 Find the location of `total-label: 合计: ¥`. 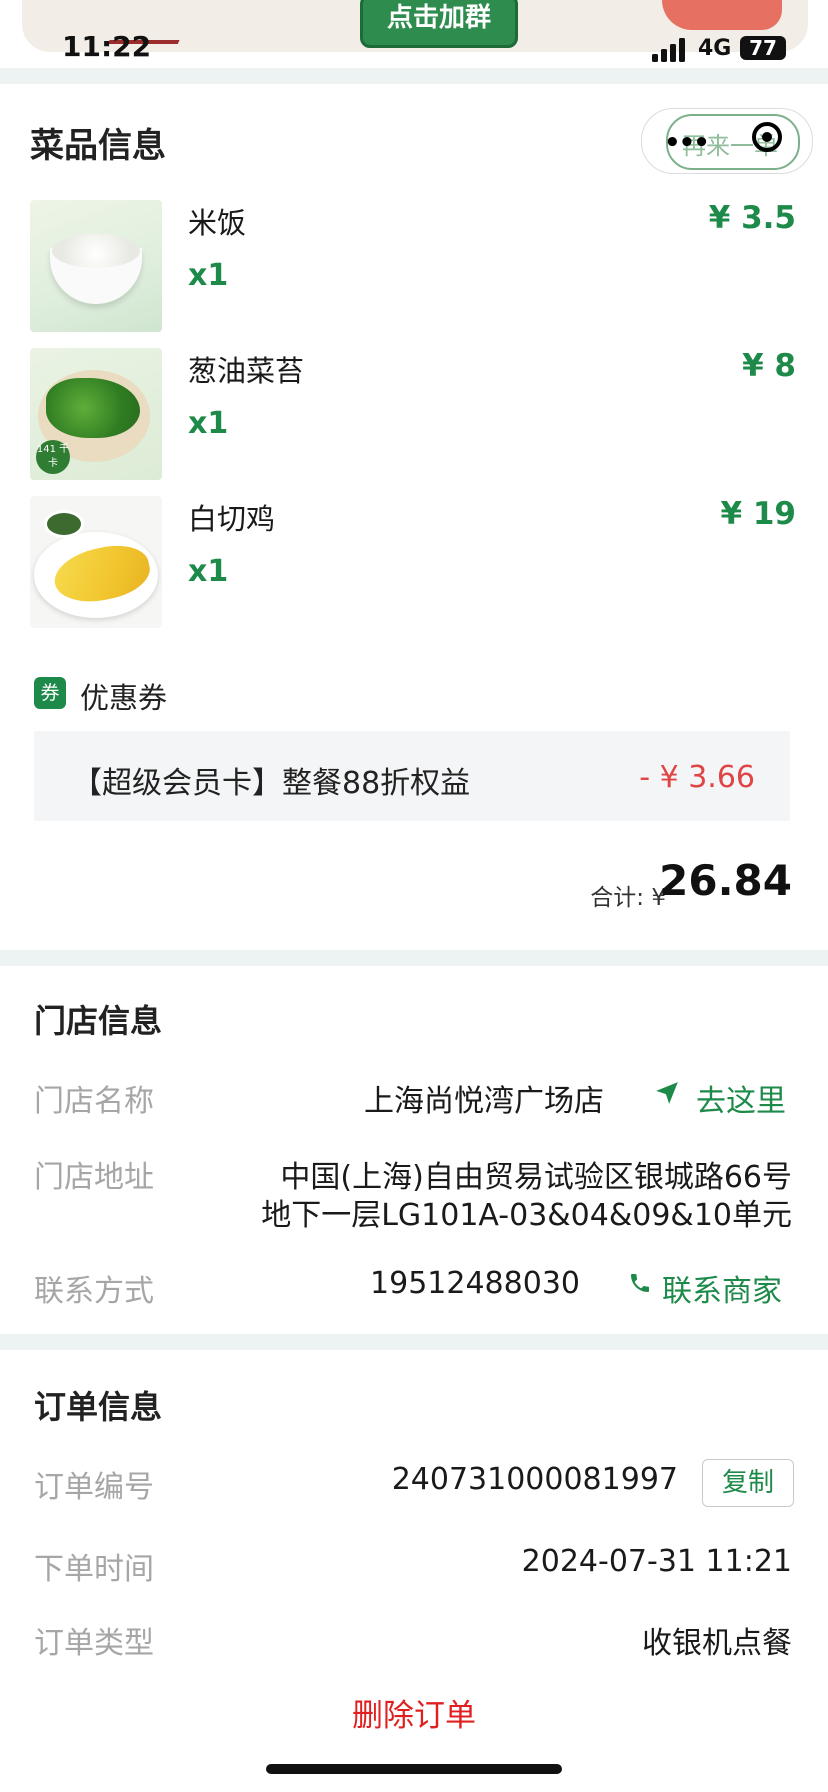

total-label: 合计: ¥ is located at coordinates (628, 898).